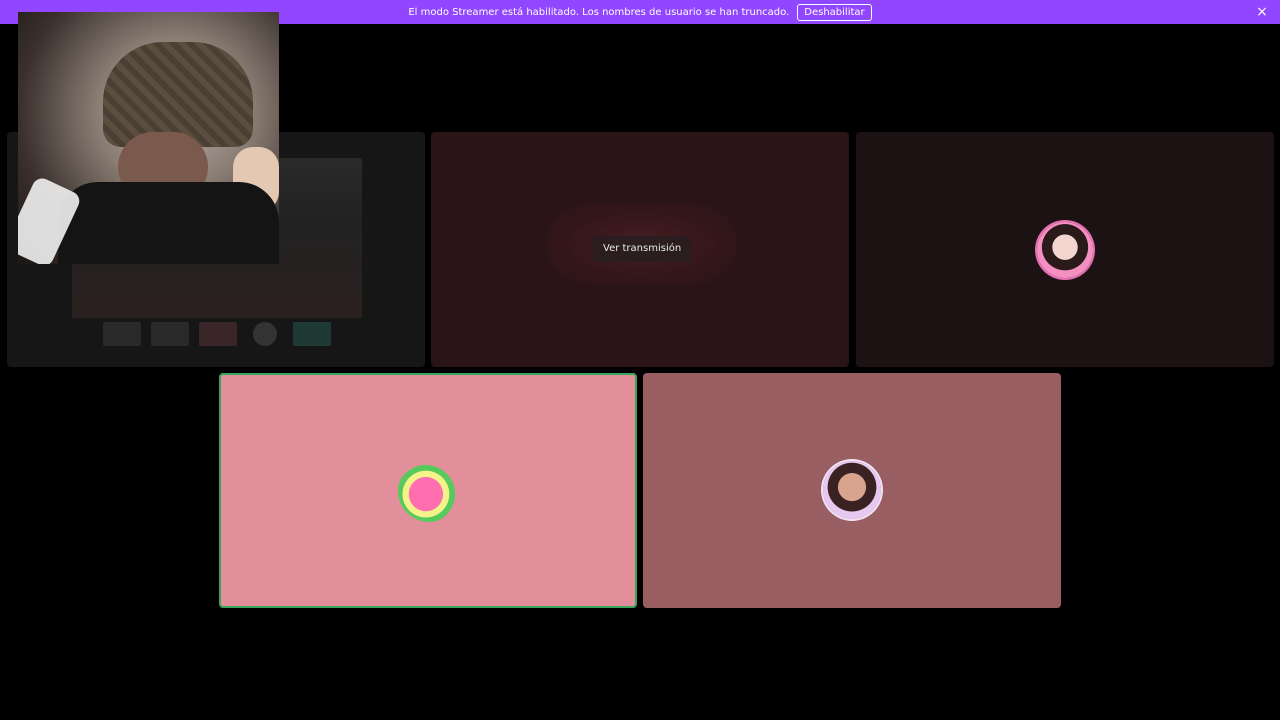 The image size is (1280, 720). I want to click on close-icon: ×, so click(1262, 12).